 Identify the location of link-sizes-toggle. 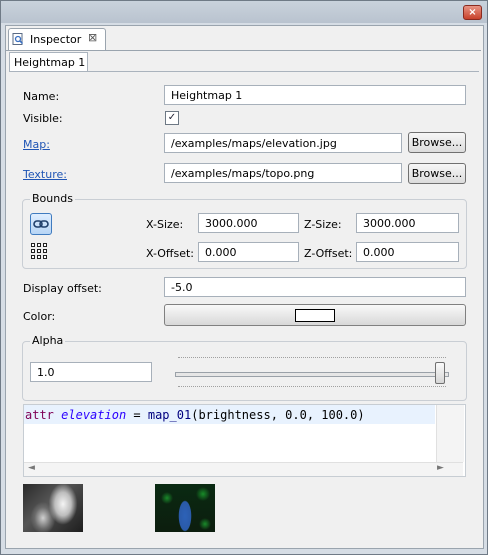
(41, 224).